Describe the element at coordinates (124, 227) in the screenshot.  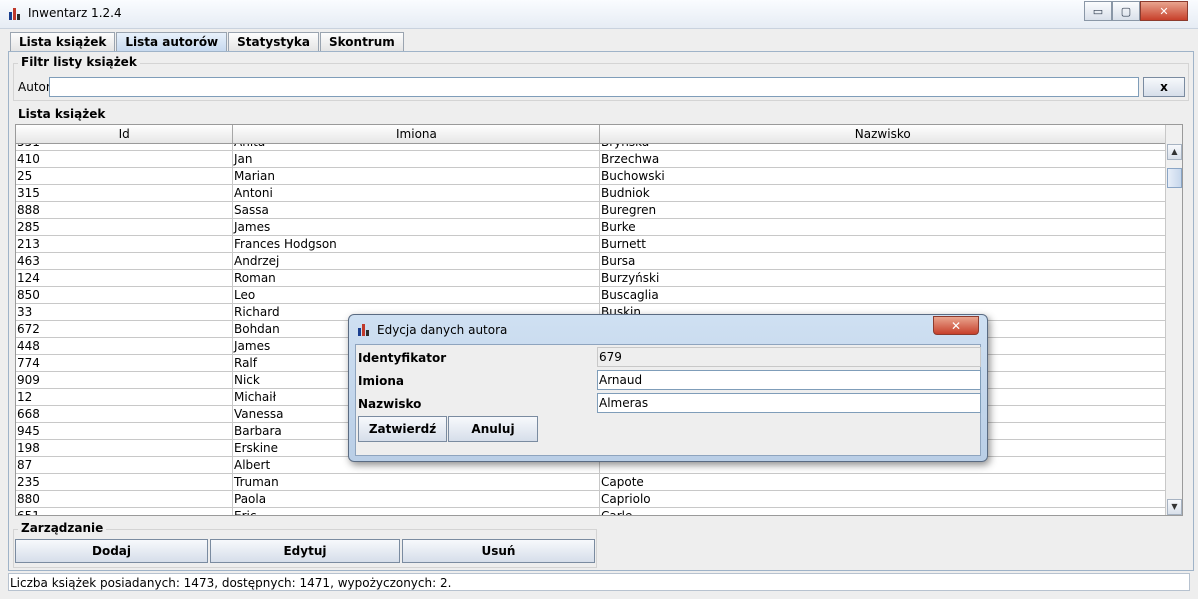
I see `cell-id: 285` at that location.